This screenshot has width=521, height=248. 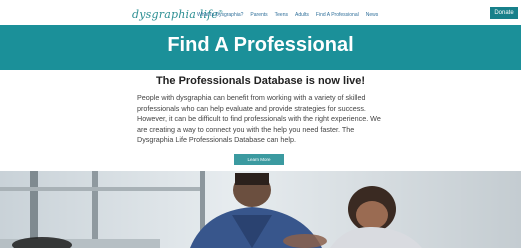 I want to click on menu-item-teens: Teens, so click(x=281, y=15).